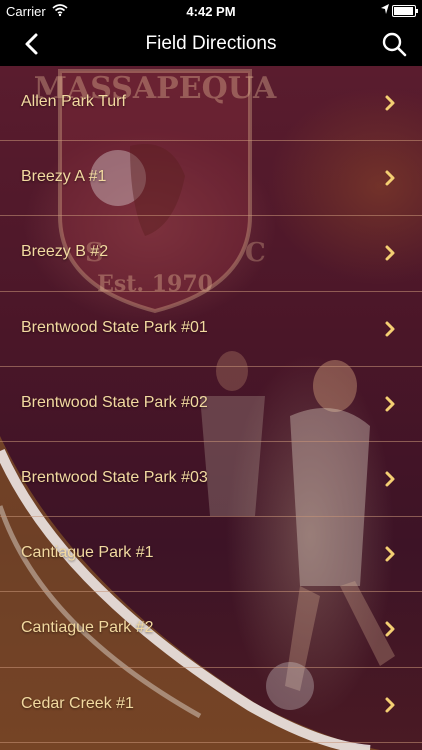 The width and height of the screenshot is (422, 750). I want to click on list-item: Allen Park Turf, so click(211, 104).